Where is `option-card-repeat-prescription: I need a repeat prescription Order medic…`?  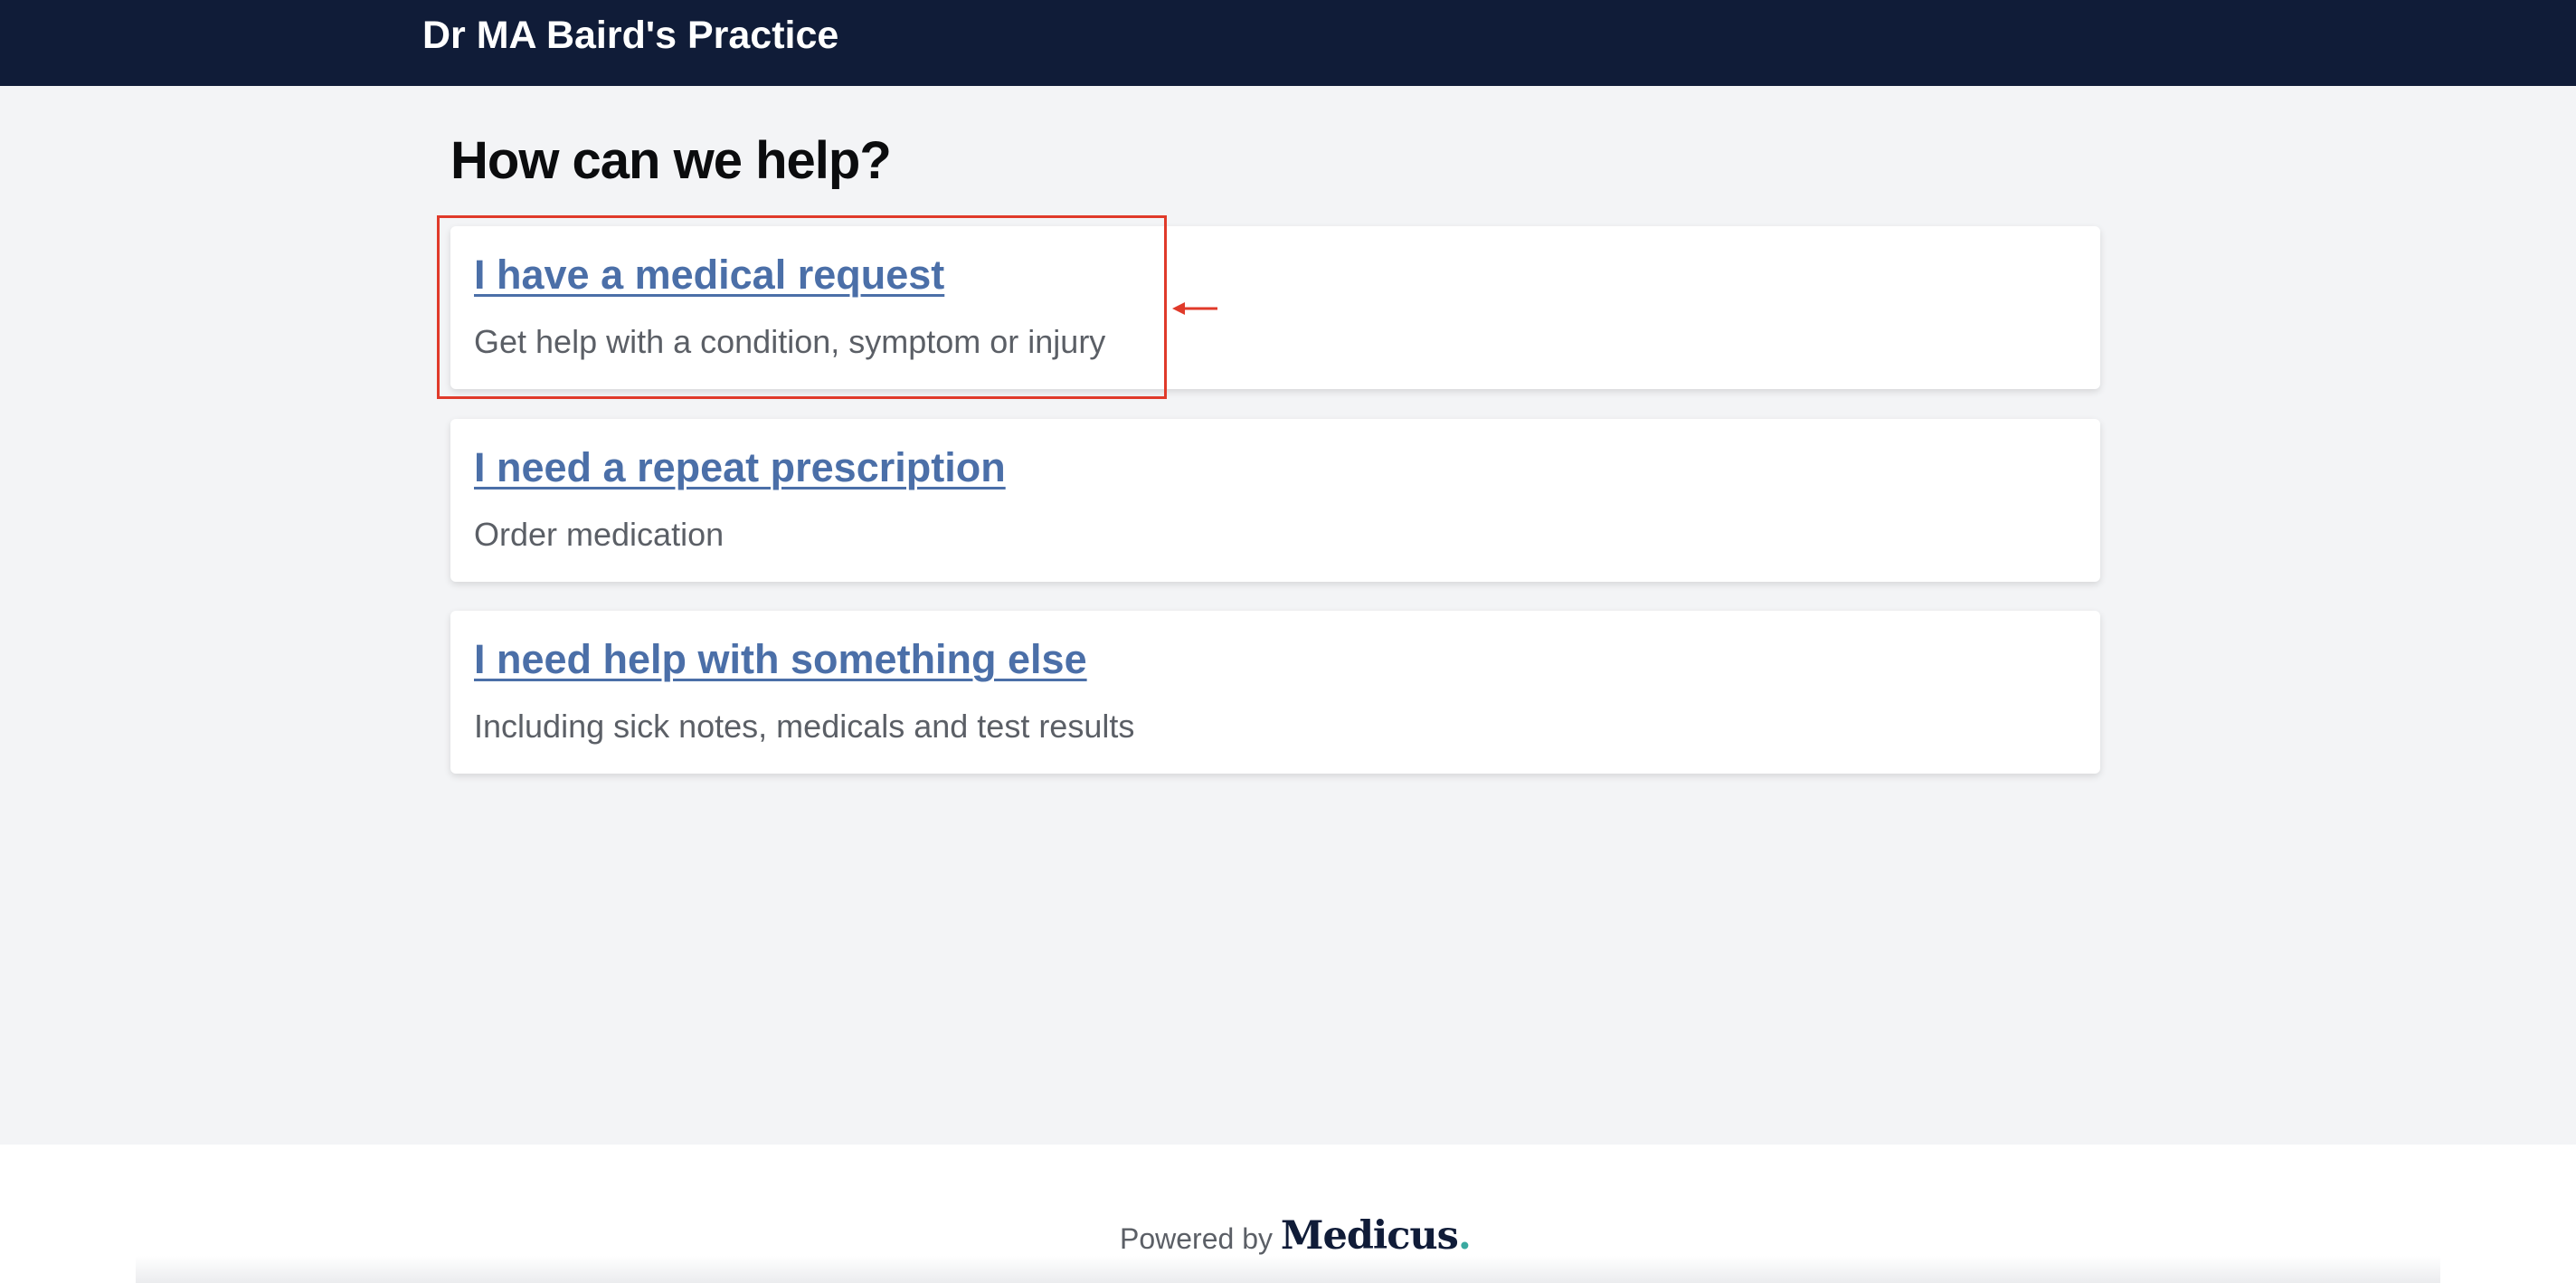 option-card-repeat-prescription: I need a repeat prescription Order medic… is located at coordinates (1275, 500).